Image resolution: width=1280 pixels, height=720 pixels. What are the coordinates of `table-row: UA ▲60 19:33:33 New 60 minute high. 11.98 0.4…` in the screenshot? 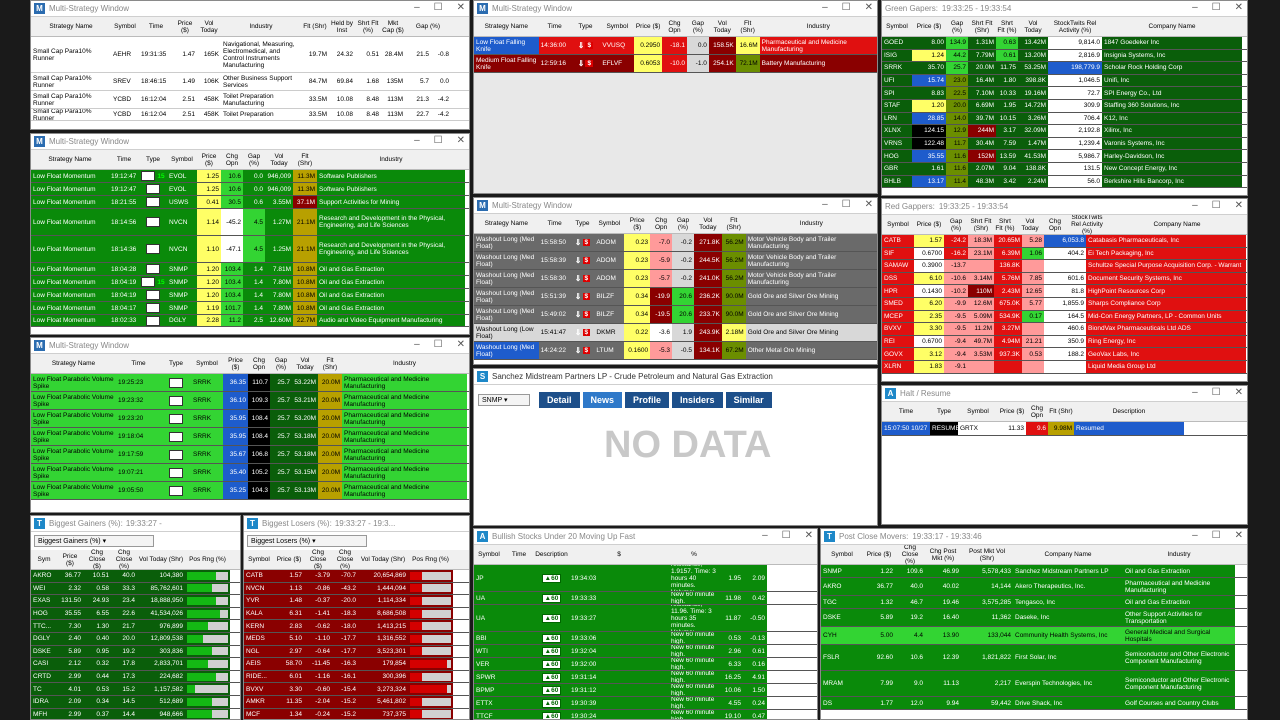 It's located at (645, 598).